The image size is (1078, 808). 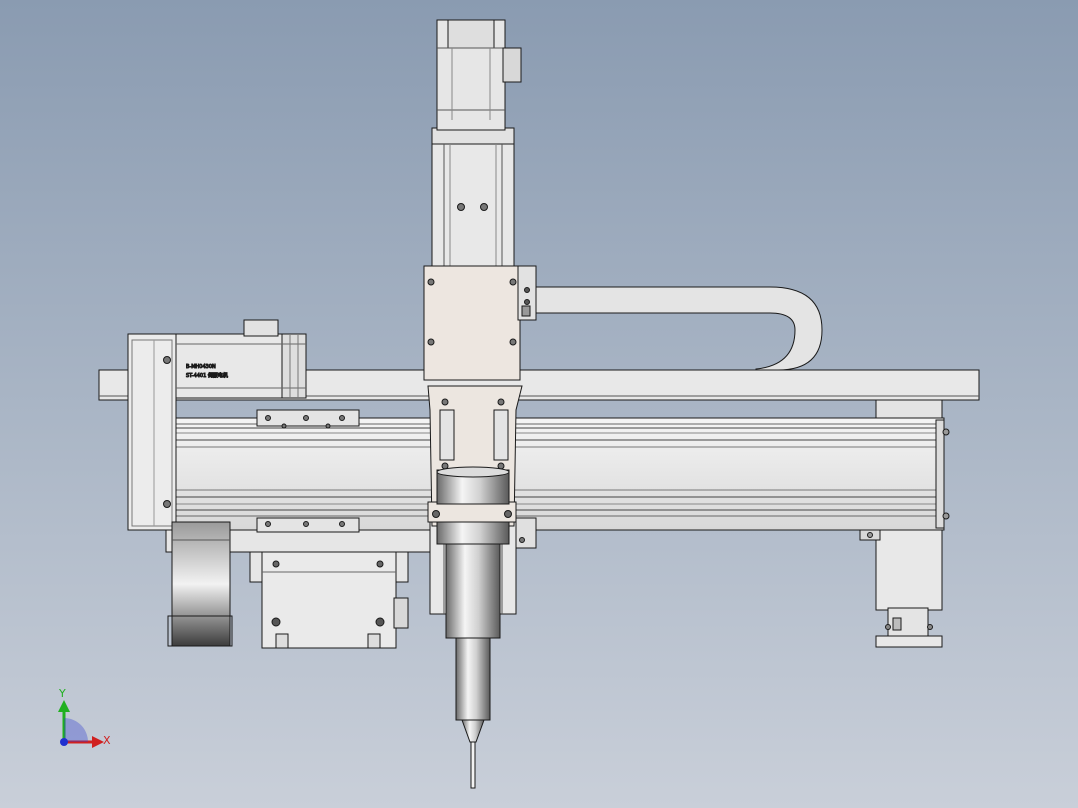 I want to click on motor-label-line1: B-MH0430N, so click(x=201, y=367).